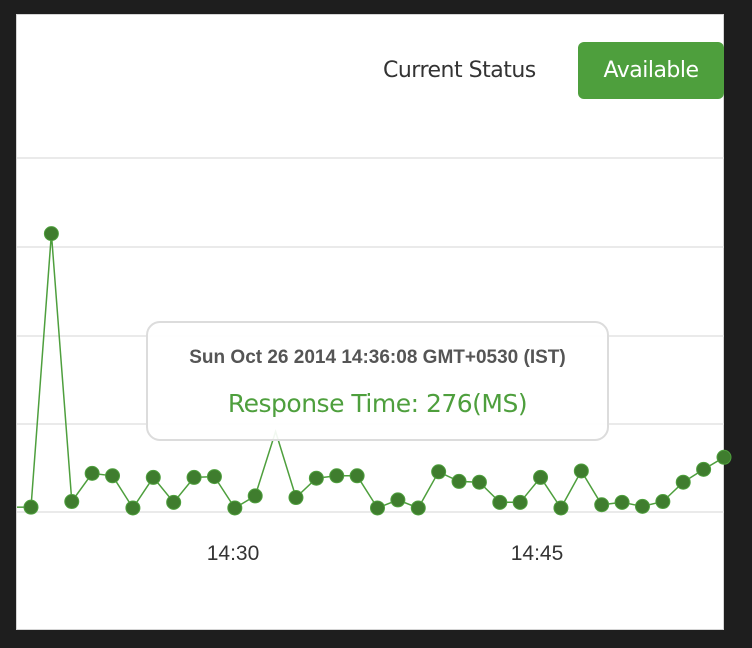  What do you see at coordinates (537, 553) in the screenshot?
I see `x-tick-label: 14:45` at bounding box center [537, 553].